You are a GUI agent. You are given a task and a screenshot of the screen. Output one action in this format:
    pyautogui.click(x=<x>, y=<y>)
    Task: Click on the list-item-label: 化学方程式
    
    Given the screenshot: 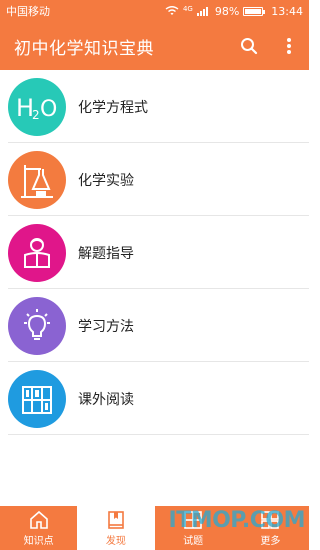 What is the action you would take?
    pyautogui.click(x=113, y=107)
    